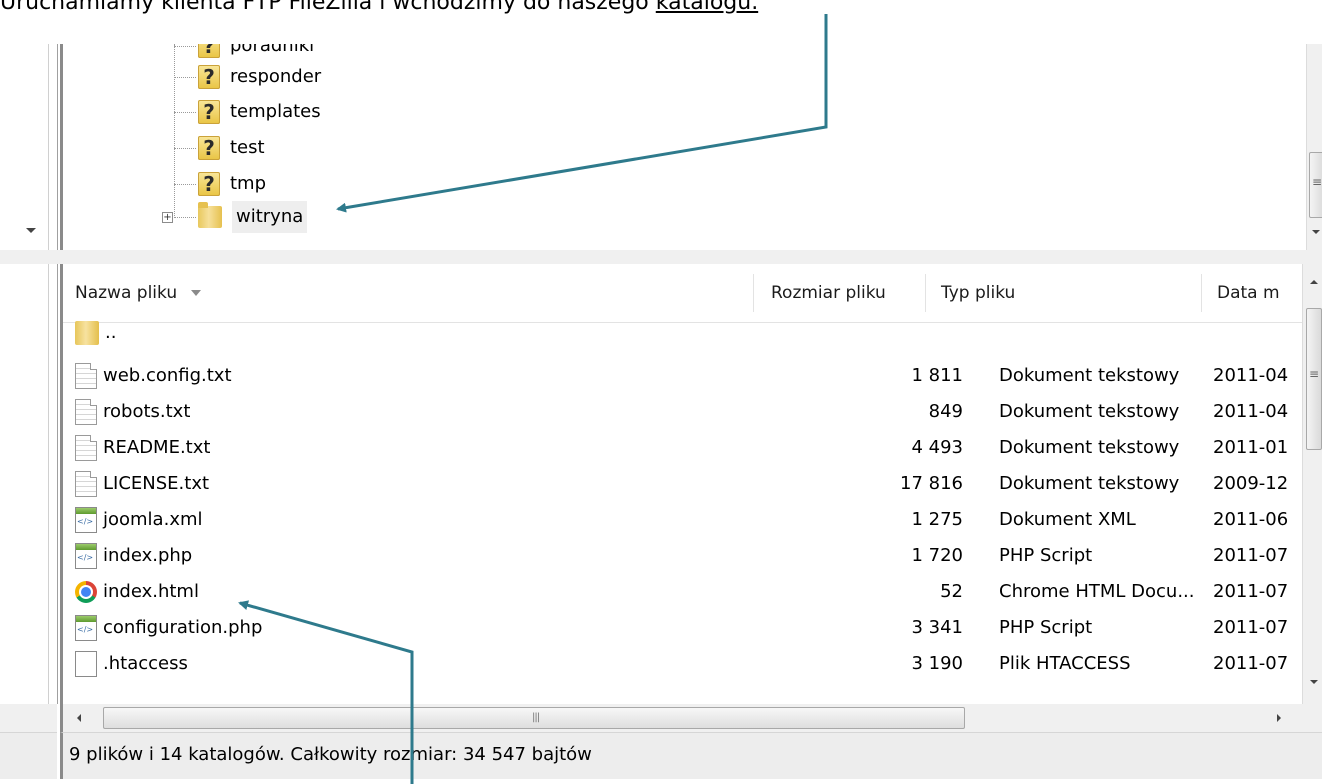 This screenshot has height=784, width=1322. What do you see at coordinates (248, 183) in the screenshot?
I see `tree-item-label: tmp` at bounding box center [248, 183].